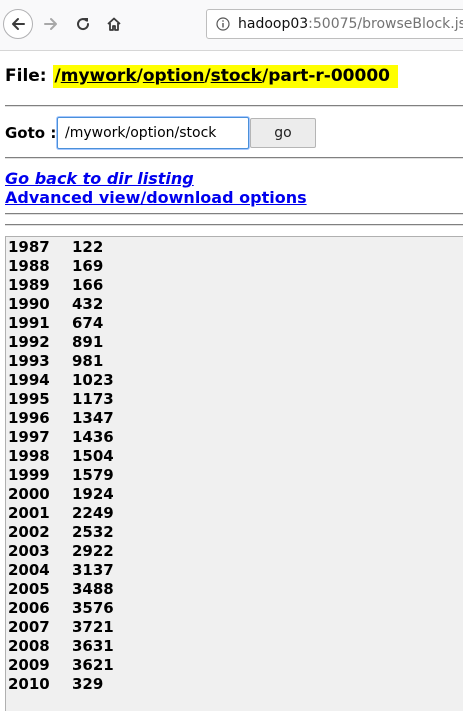 The width and height of the screenshot is (463, 711). Describe the element at coordinates (29, 247) in the screenshot. I see `record-year: 1987` at that location.